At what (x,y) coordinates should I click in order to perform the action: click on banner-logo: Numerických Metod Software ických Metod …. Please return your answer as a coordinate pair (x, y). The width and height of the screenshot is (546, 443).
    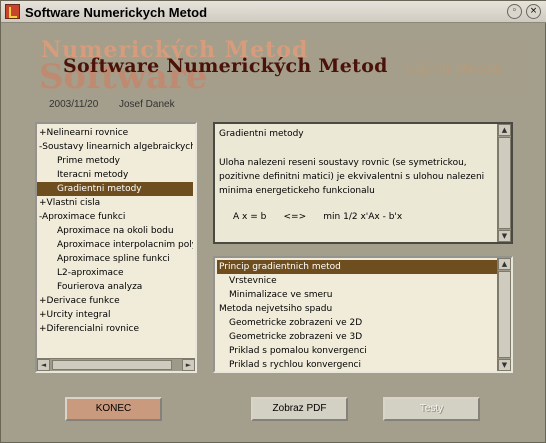
    Looking at the image, I should click on (280, 65).